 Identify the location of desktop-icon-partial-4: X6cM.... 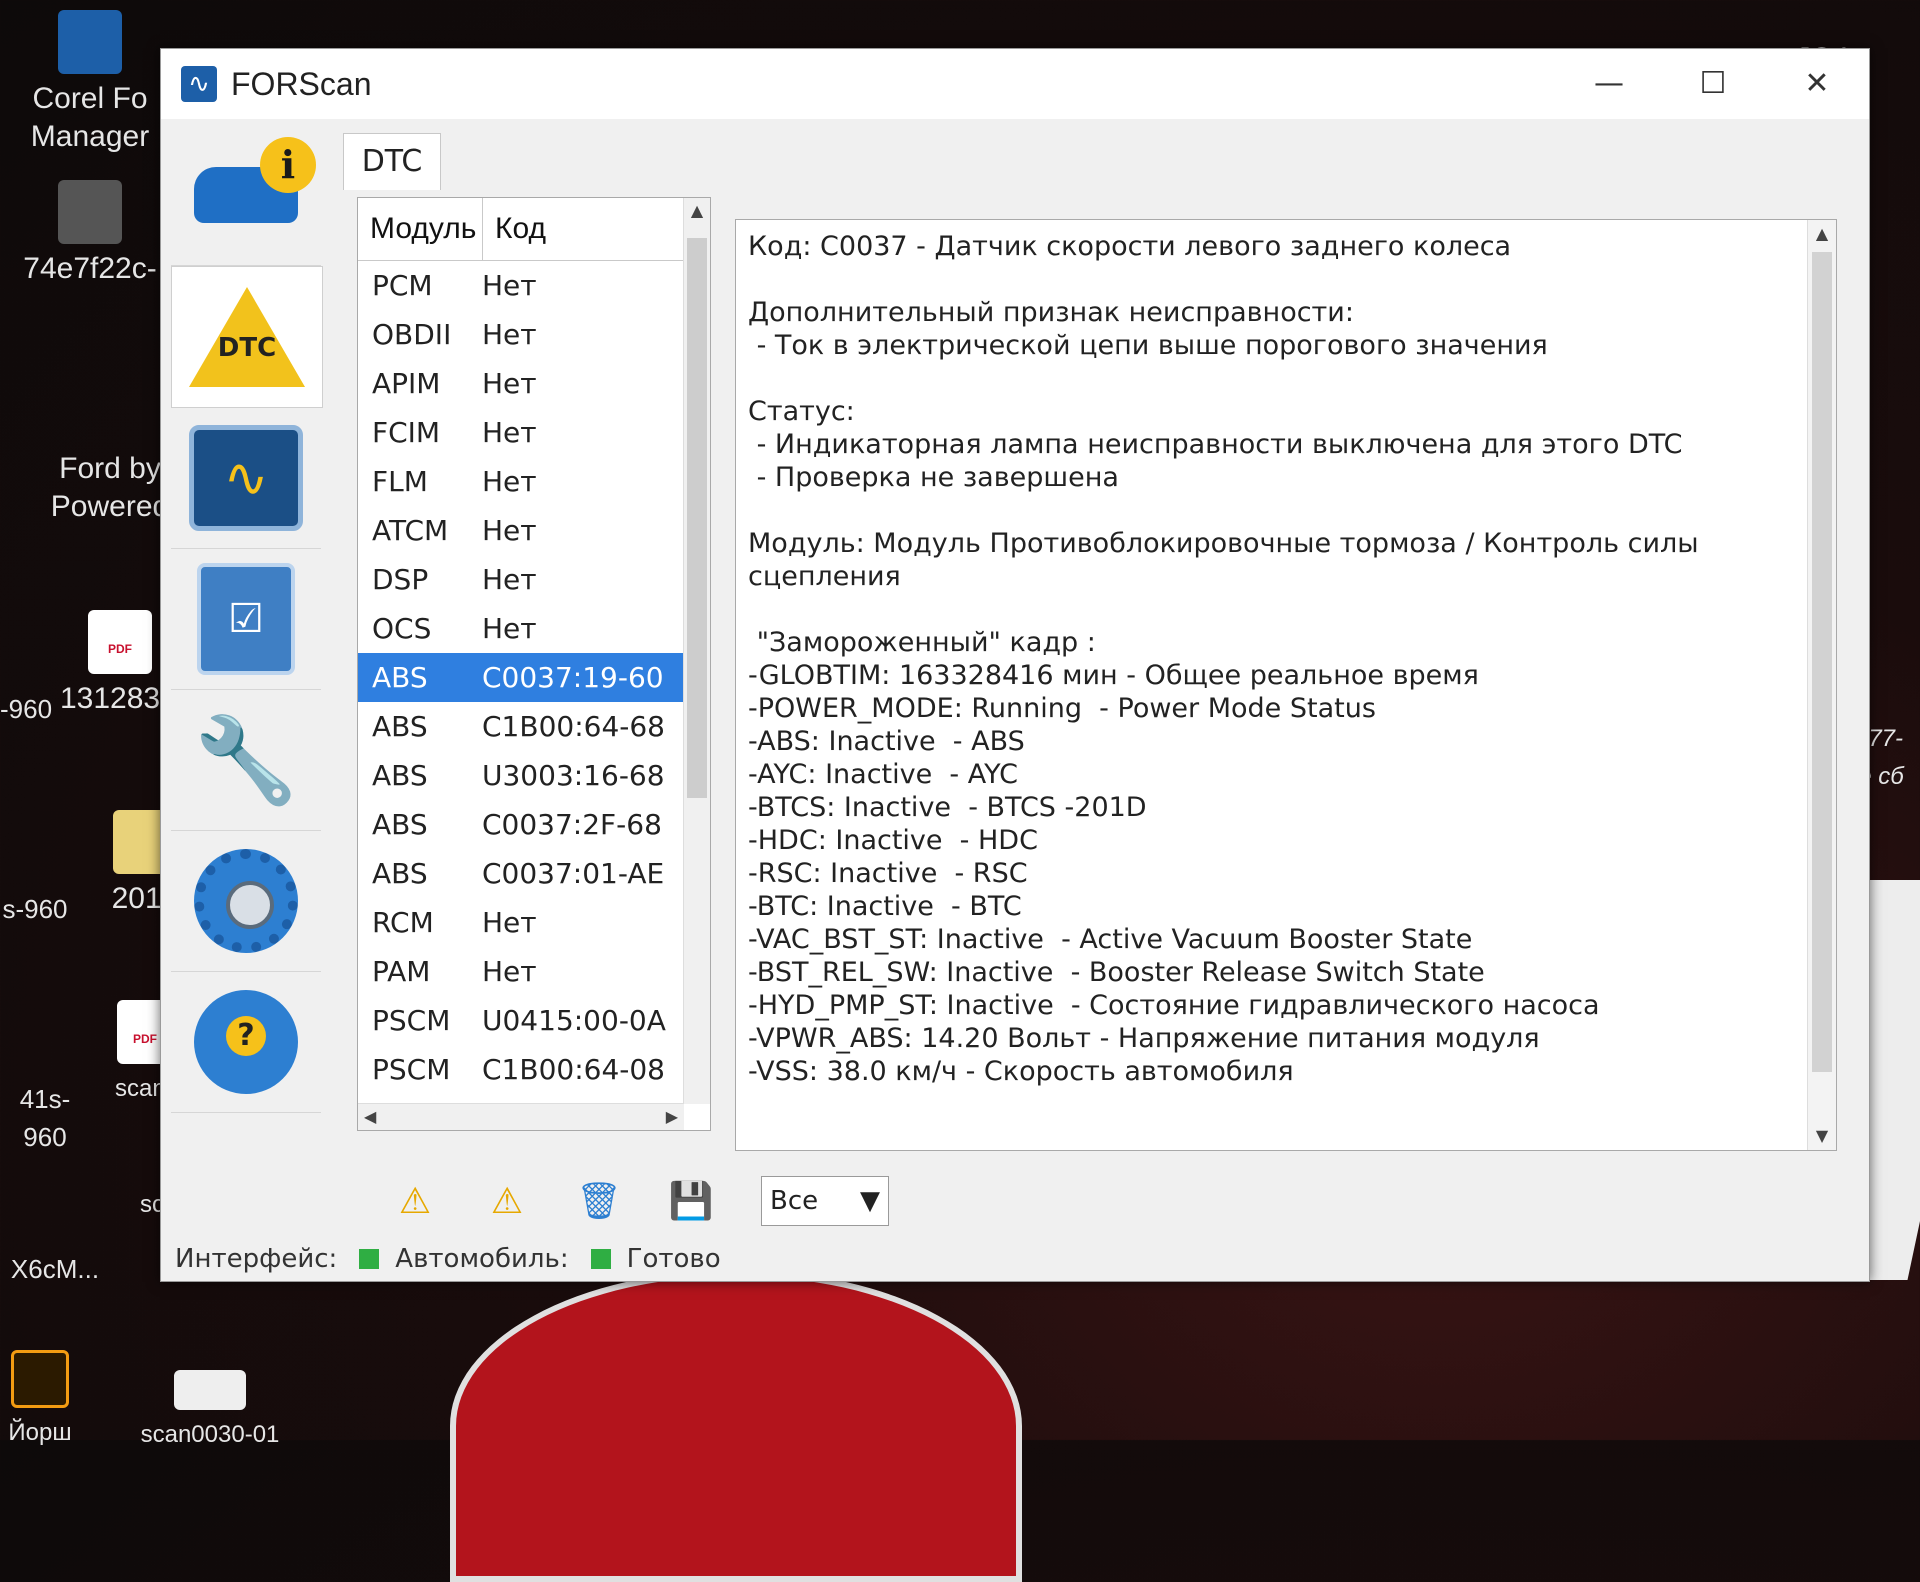
(55, 1269).